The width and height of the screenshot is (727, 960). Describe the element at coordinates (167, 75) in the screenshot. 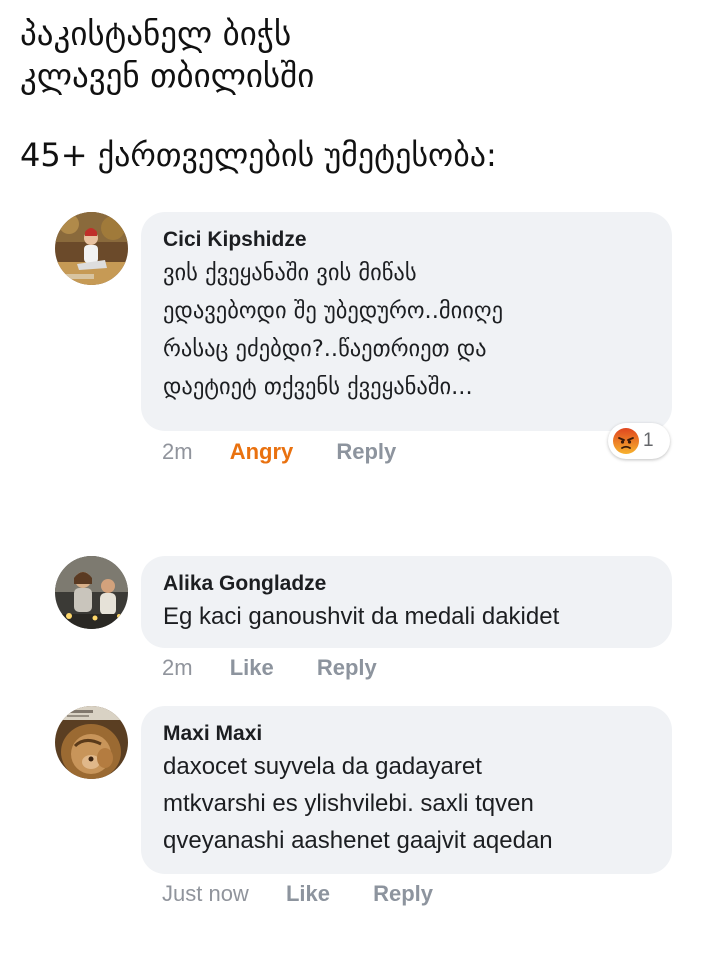

I see `headline-line-2: კლავენ თბილისში` at that location.